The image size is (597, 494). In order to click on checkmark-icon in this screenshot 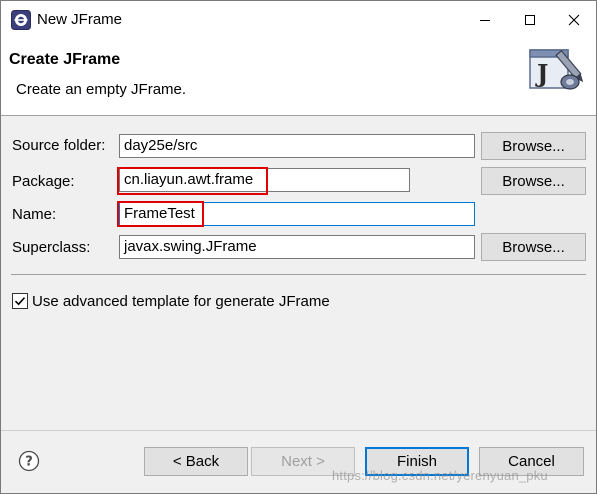, I will do `click(20, 301)`.